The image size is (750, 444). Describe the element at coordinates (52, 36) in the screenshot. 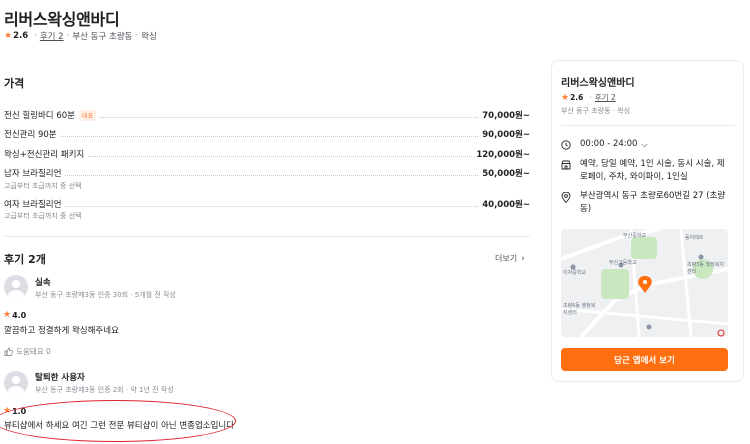

I see `review-count-link: 후기 2` at that location.